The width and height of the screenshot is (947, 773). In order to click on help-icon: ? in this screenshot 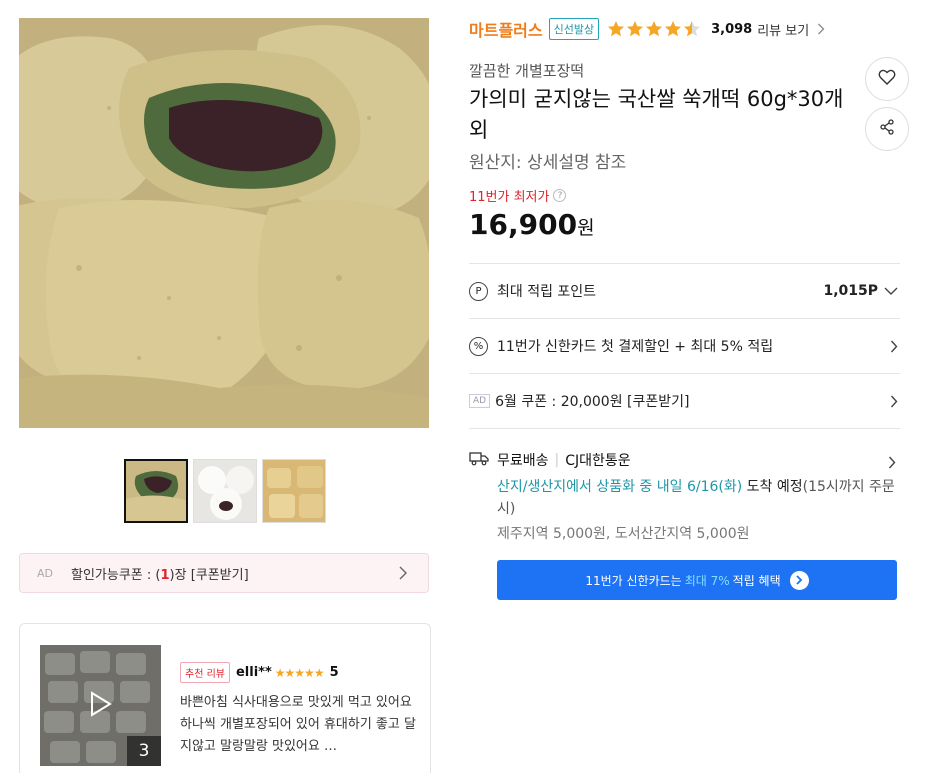, I will do `click(560, 195)`.